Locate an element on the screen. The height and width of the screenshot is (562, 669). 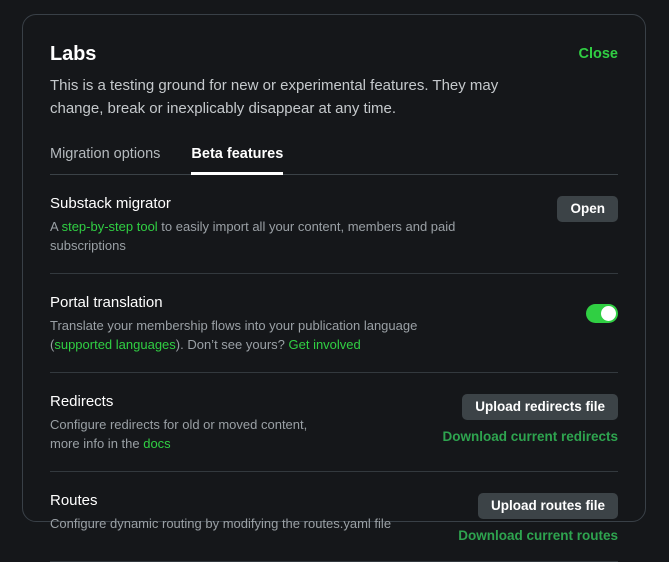
portal-translation-toggle is located at coordinates (602, 313).